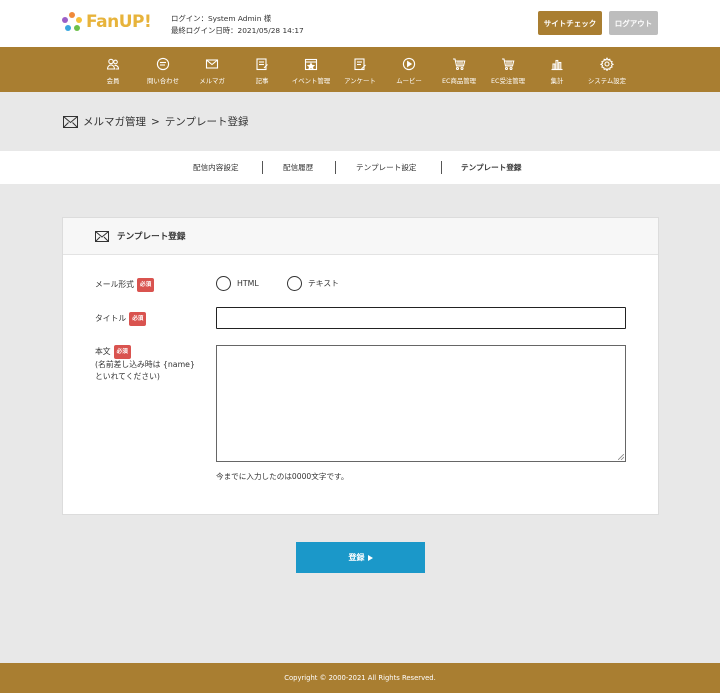  What do you see at coordinates (621, 457) in the screenshot?
I see `resize-handle-icon` at bounding box center [621, 457].